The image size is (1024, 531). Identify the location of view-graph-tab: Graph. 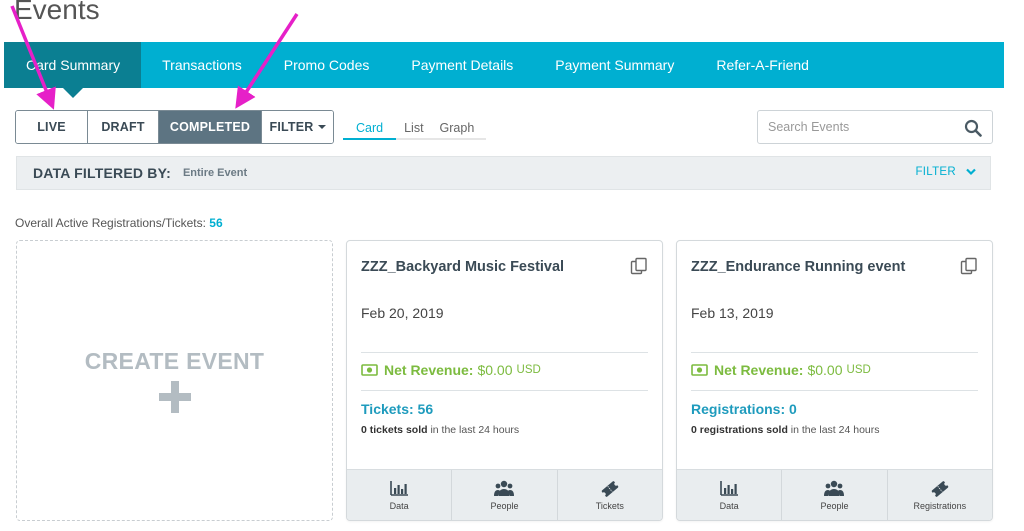
(459, 129).